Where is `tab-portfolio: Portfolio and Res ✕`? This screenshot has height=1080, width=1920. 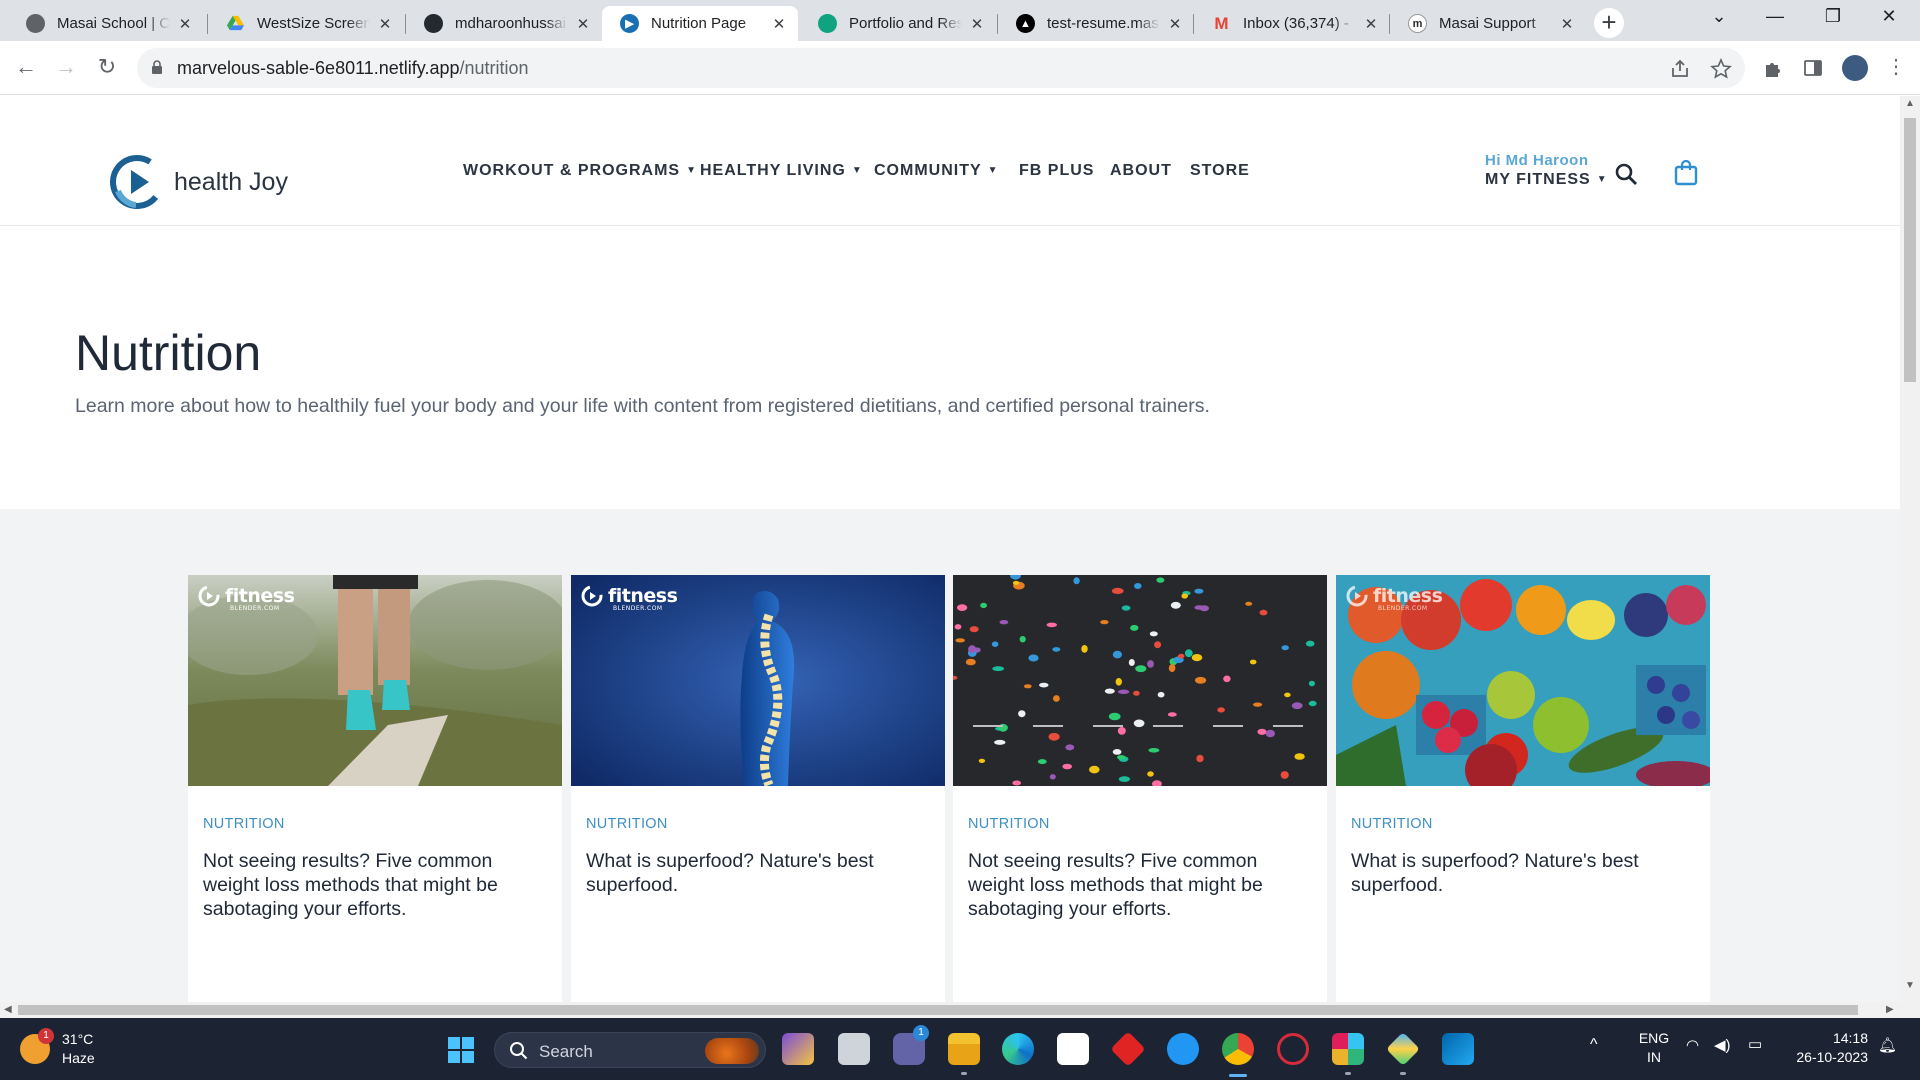
tab-portfolio: Portfolio and Res ✕ is located at coordinates (898, 23).